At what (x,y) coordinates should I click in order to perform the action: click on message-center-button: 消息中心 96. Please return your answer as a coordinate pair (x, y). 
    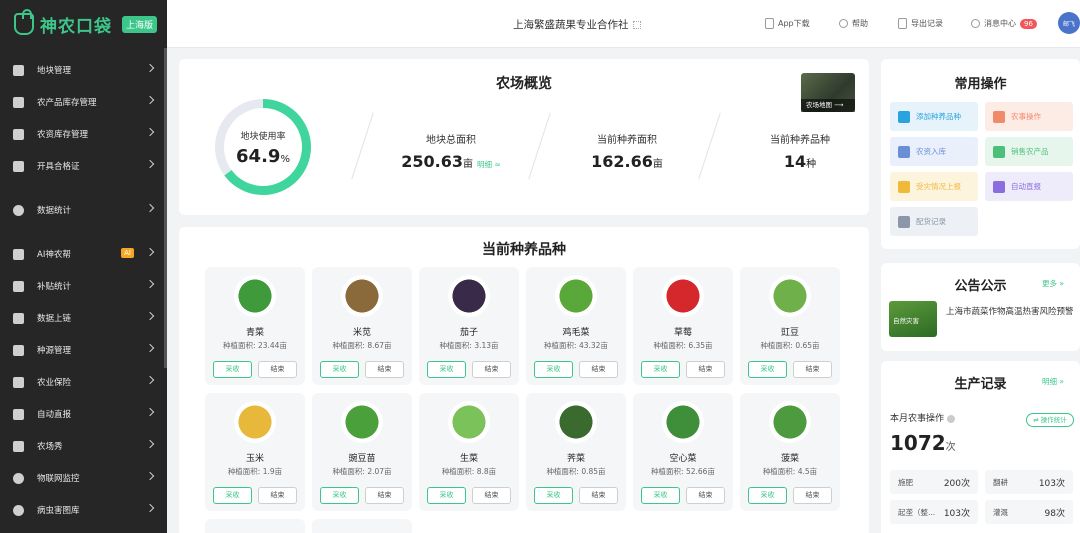
    Looking at the image, I should click on (1004, 23).